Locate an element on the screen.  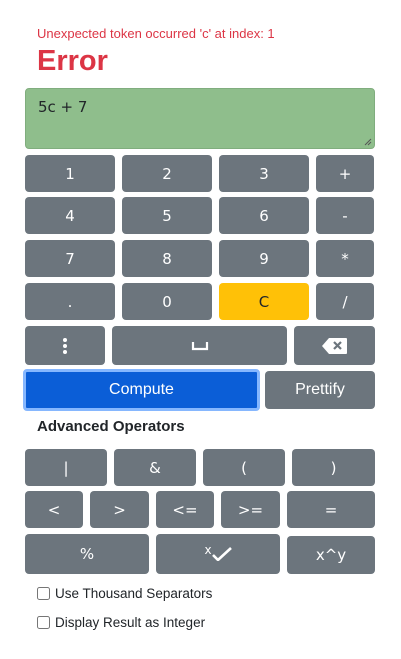
root-check-icon is located at coordinates (221, 554).